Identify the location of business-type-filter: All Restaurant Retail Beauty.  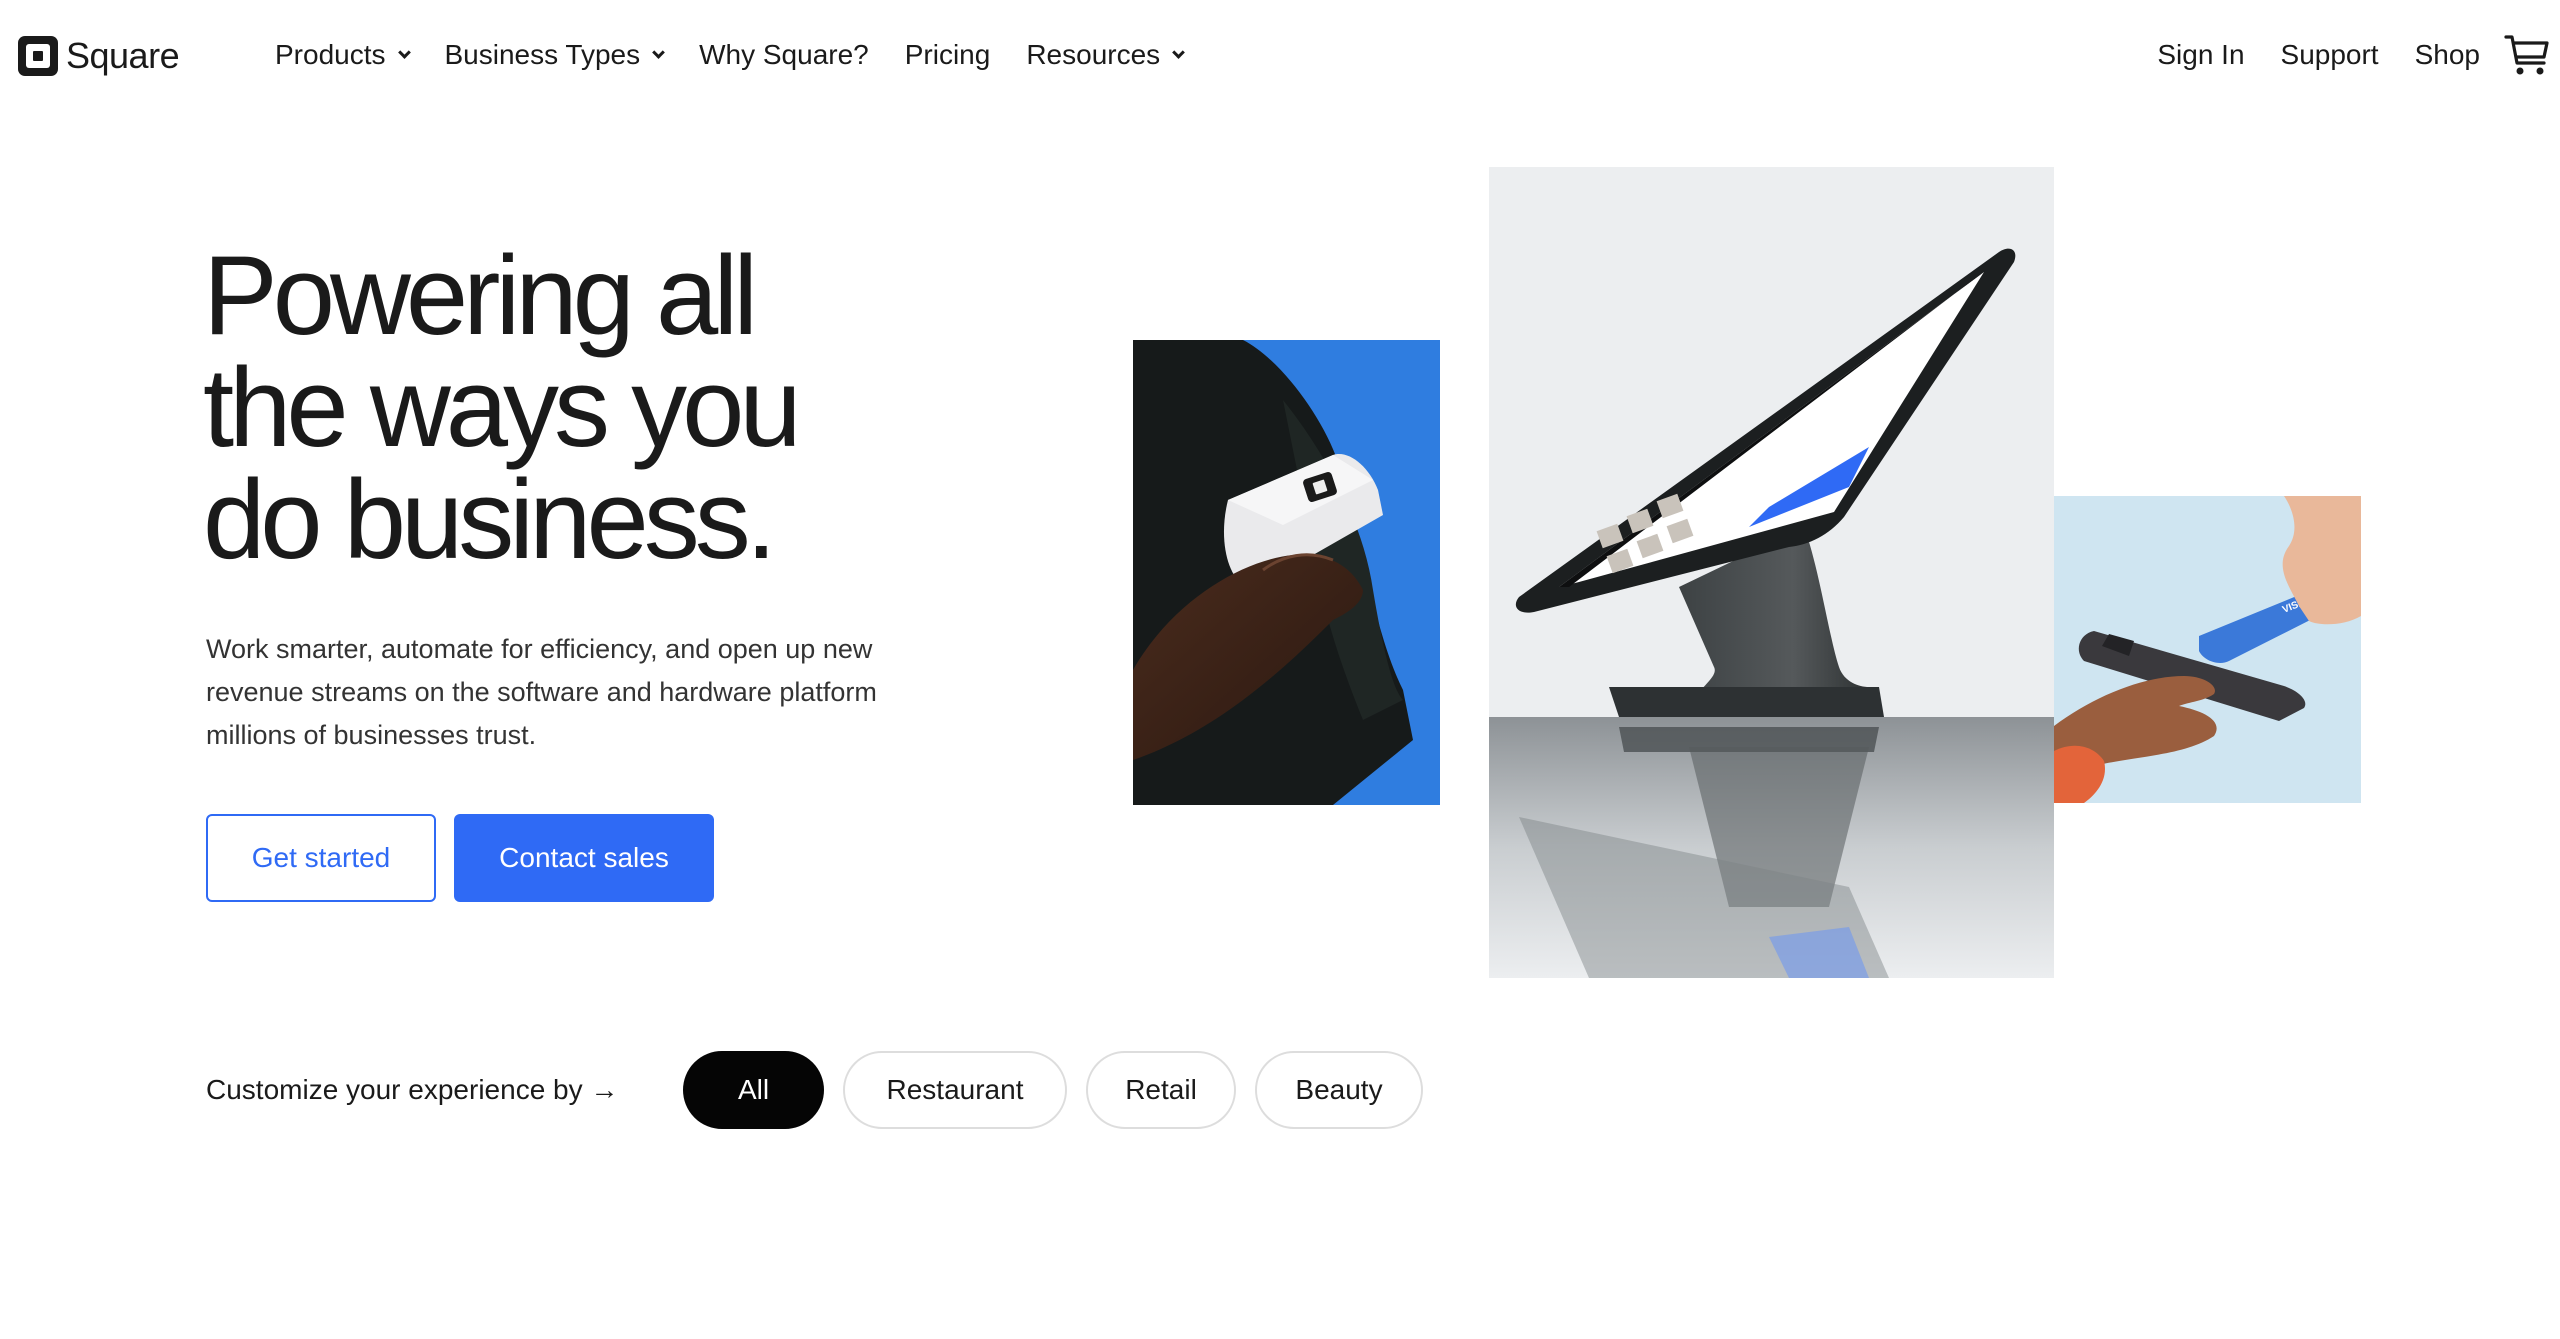
(1062, 1090).